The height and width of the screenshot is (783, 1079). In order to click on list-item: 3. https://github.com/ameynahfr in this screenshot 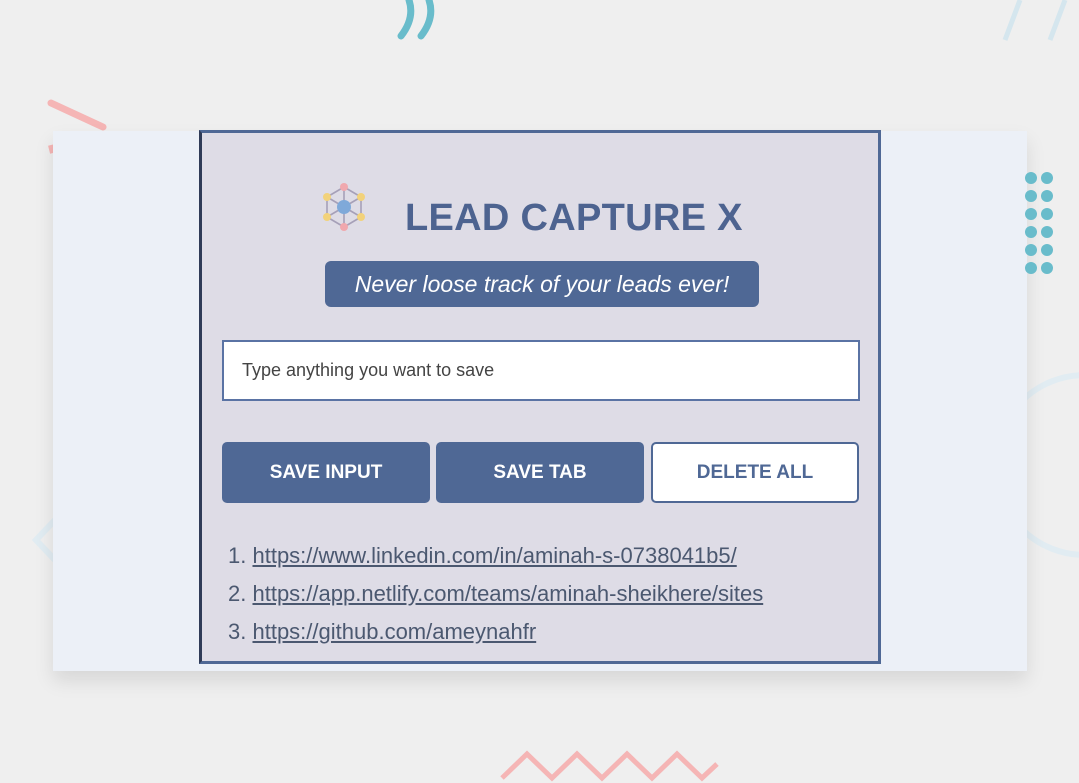, I will do `click(495, 632)`.